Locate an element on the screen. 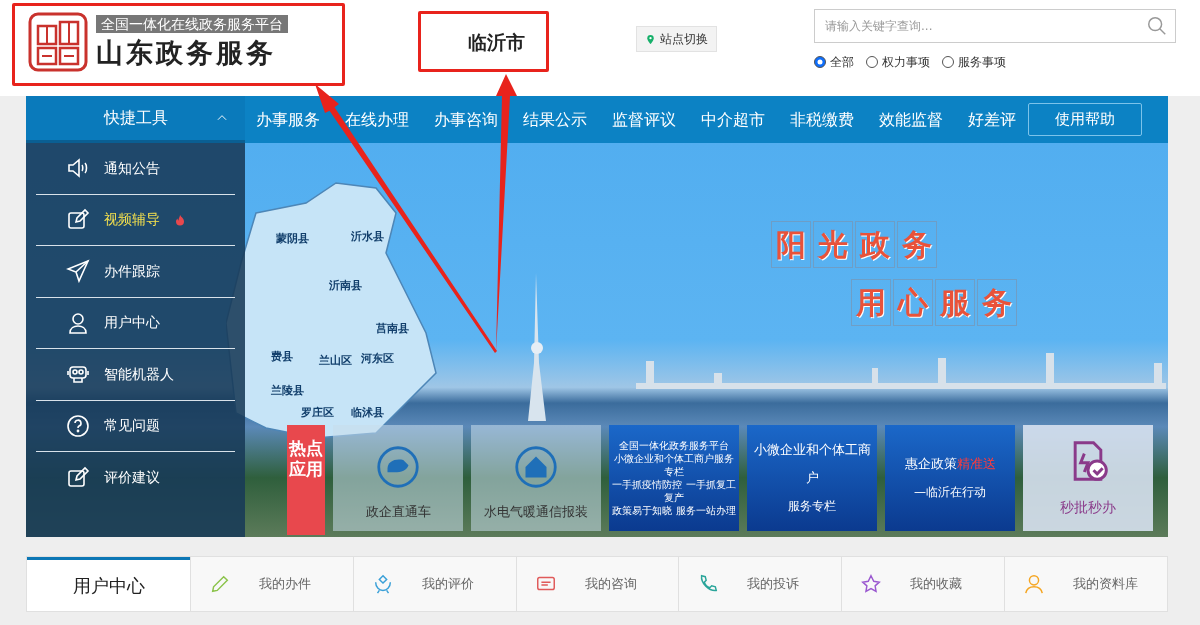 This screenshot has width=1200, height=625. nav-link: 在线办理 is located at coordinates (377, 119).